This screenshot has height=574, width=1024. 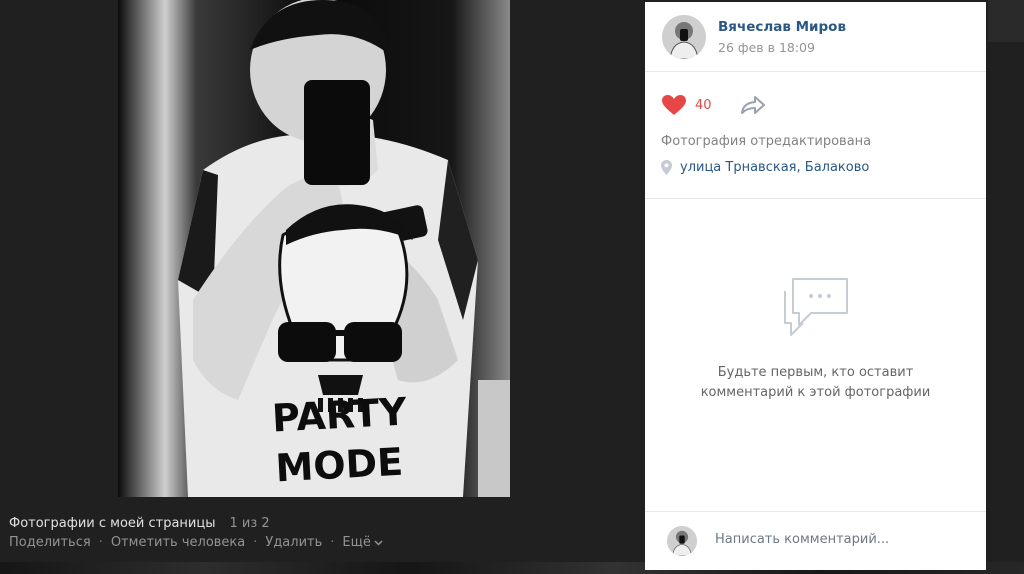 What do you see at coordinates (674, 105) in the screenshot?
I see `heart-icon` at bounding box center [674, 105].